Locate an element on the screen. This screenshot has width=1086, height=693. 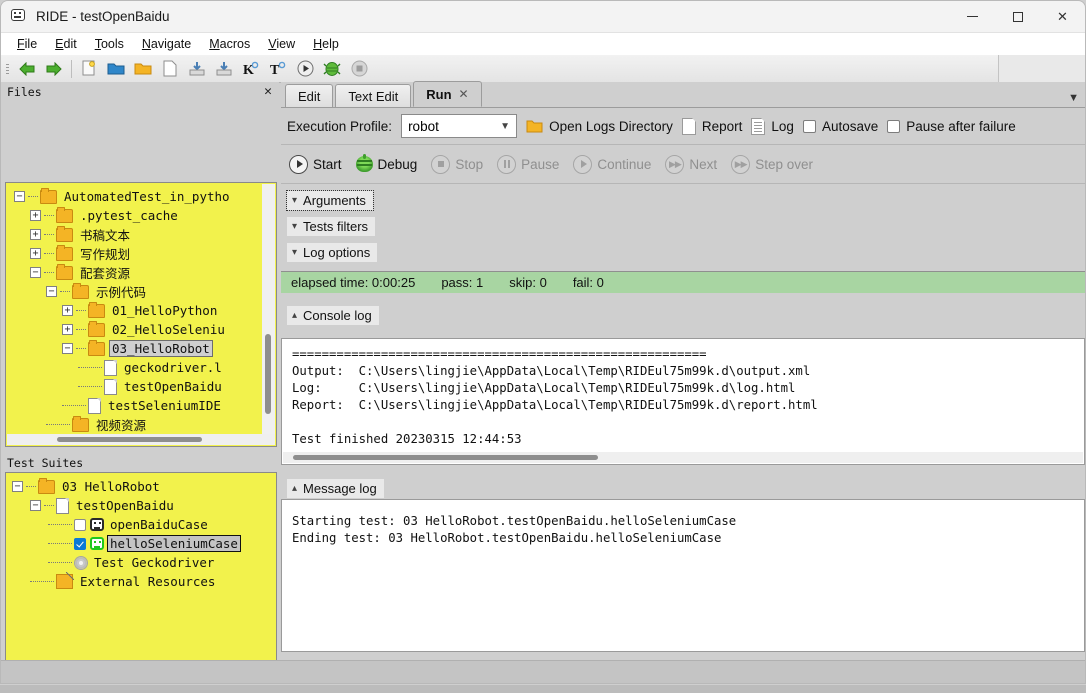
files-tree-horizontal-scrollbar is located at coordinates (141, 439).